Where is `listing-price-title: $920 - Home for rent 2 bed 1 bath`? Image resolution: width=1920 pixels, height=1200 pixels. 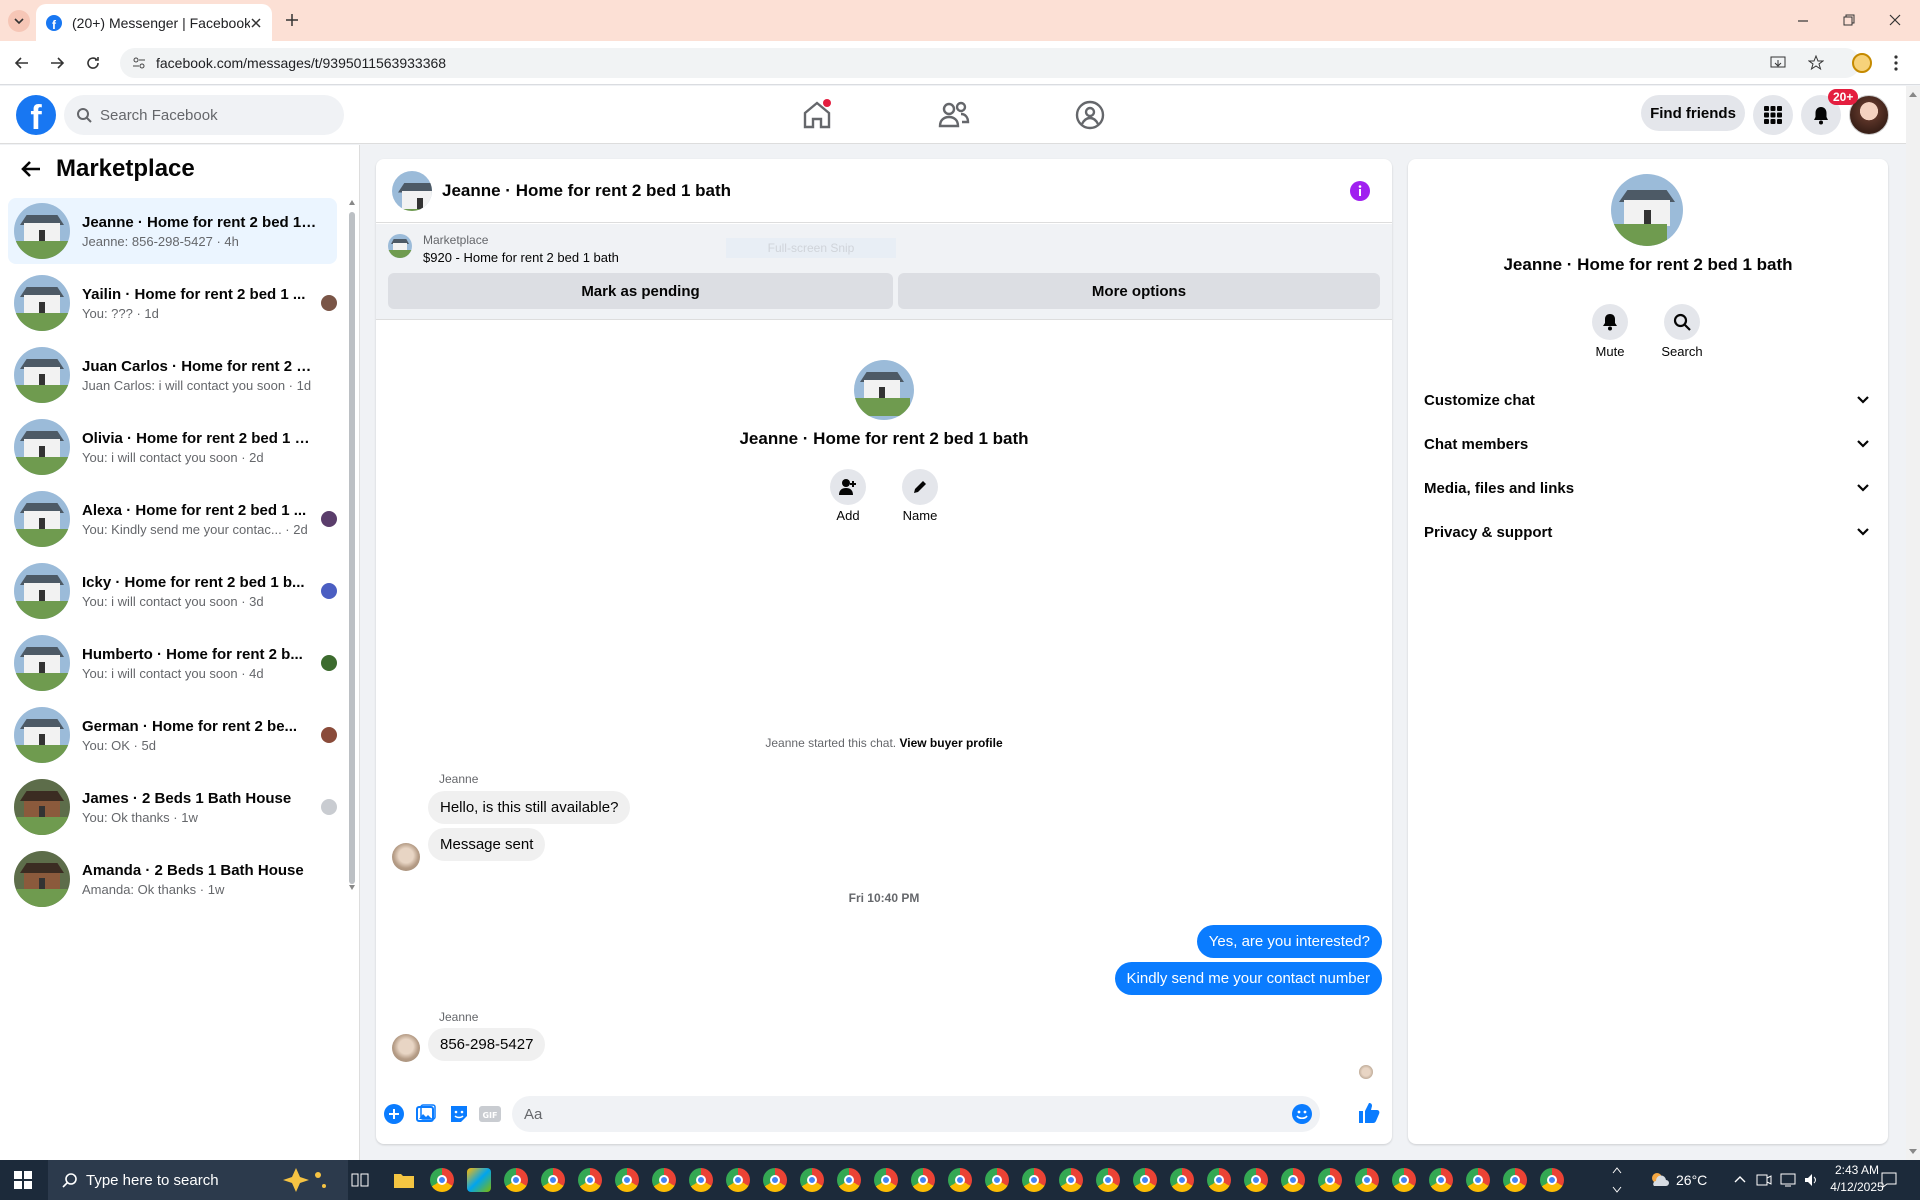 listing-price-title: $920 - Home for rent 2 bed 1 bath is located at coordinates (521, 257).